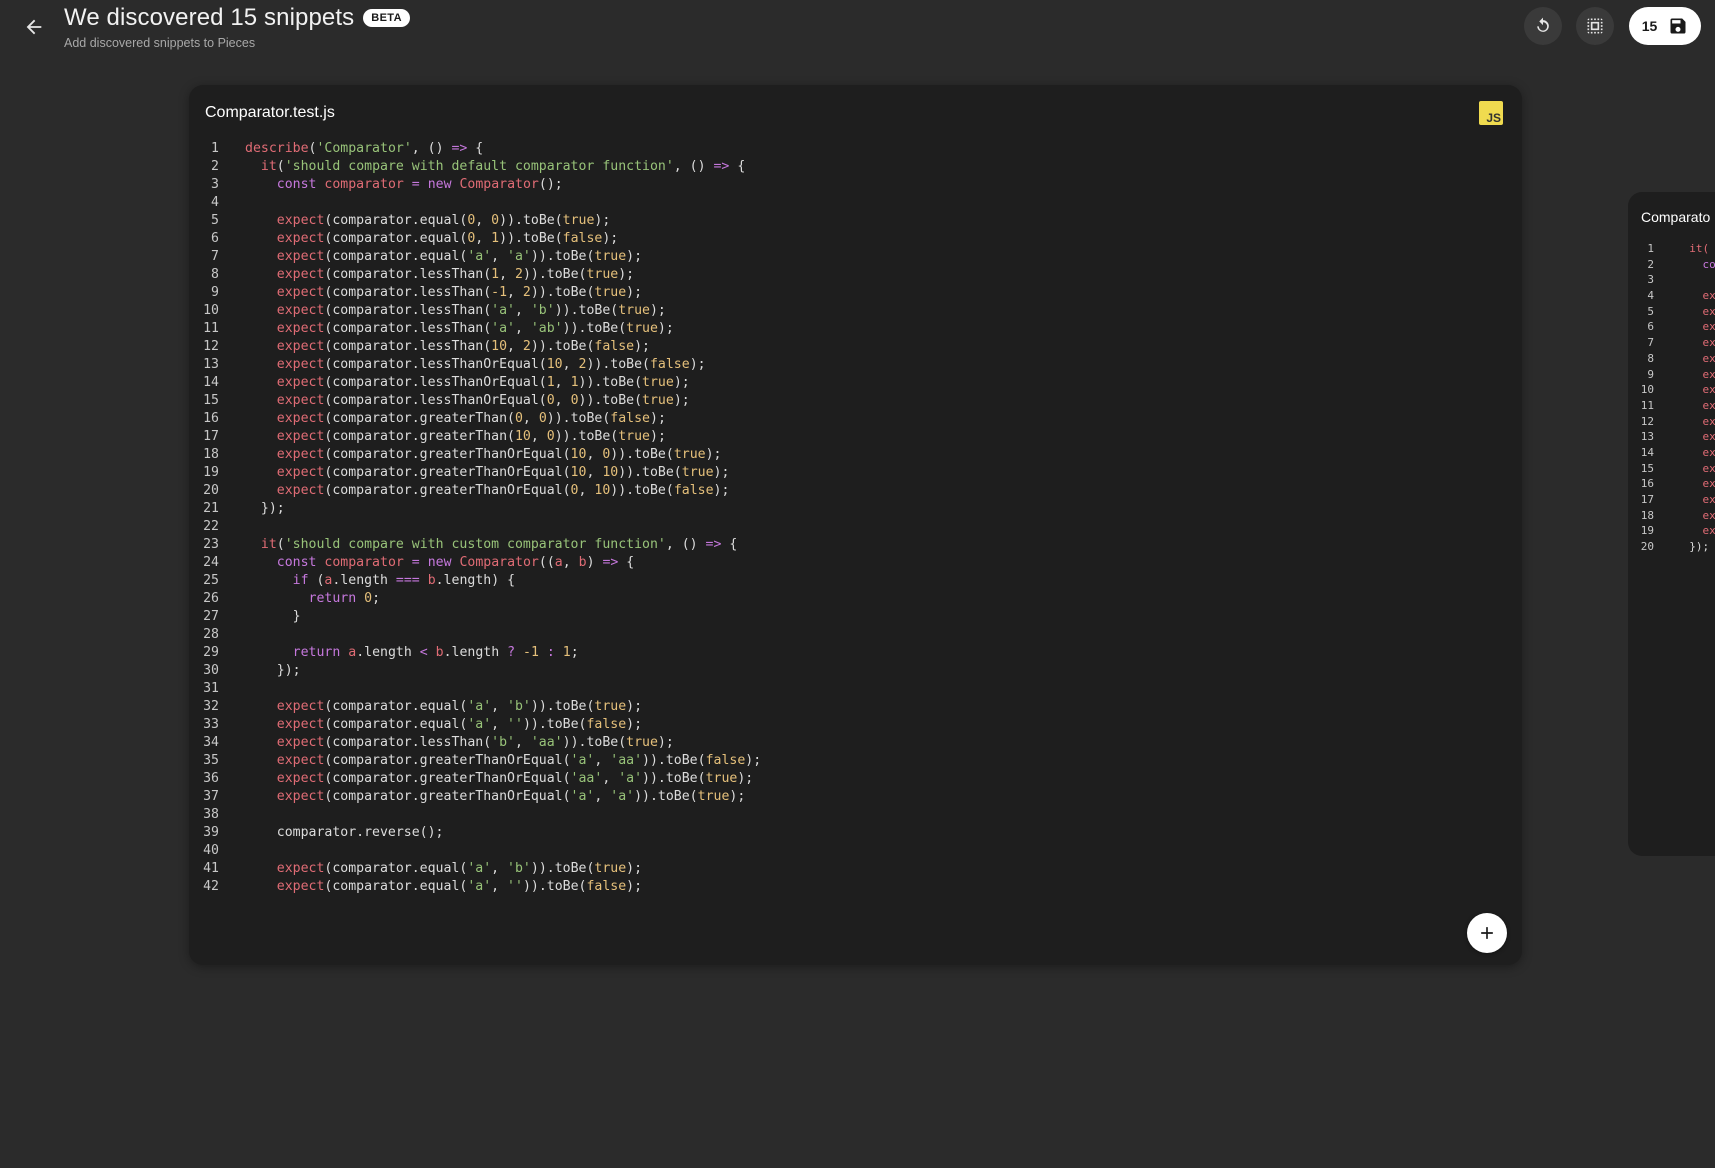 The height and width of the screenshot is (1168, 1715). Describe the element at coordinates (519, 706) in the screenshot. I see `code-token: 'b'` at that location.